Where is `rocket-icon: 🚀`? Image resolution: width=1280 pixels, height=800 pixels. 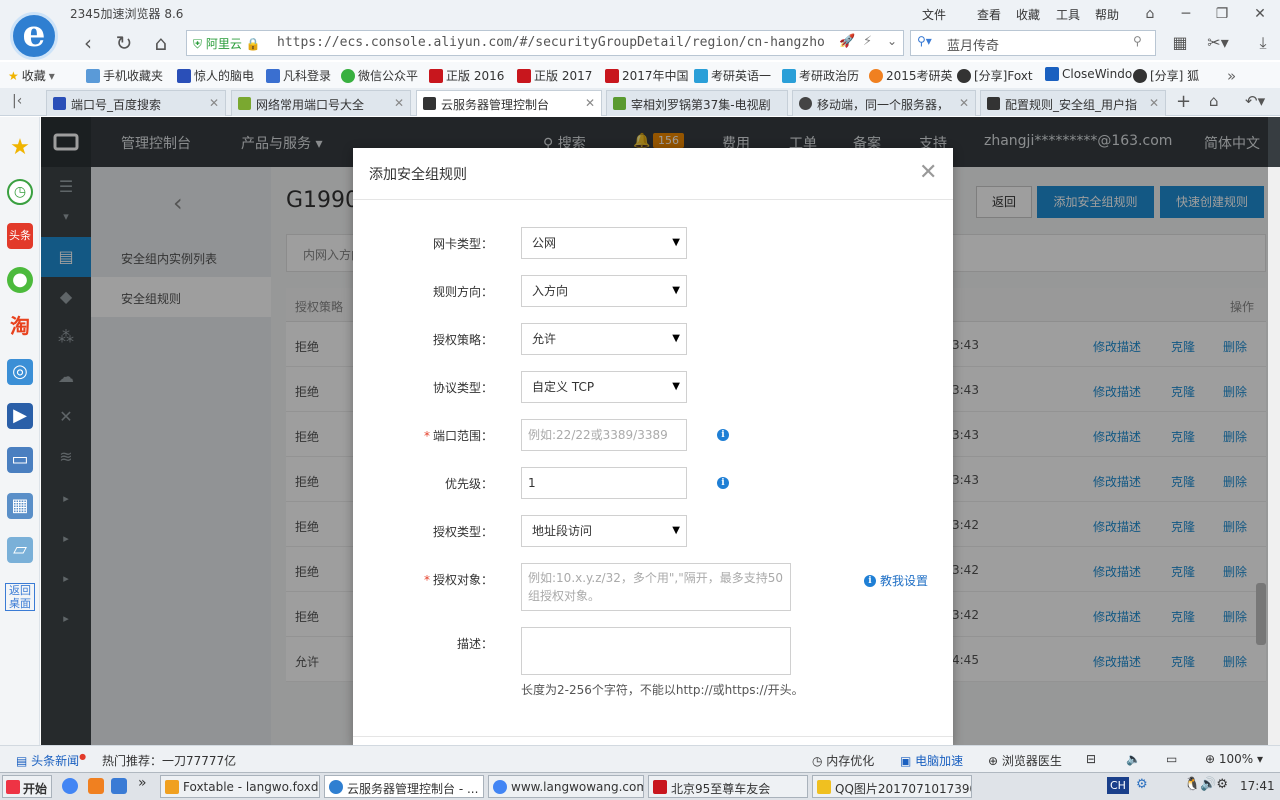
rocket-icon: 🚀 is located at coordinates (847, 41).